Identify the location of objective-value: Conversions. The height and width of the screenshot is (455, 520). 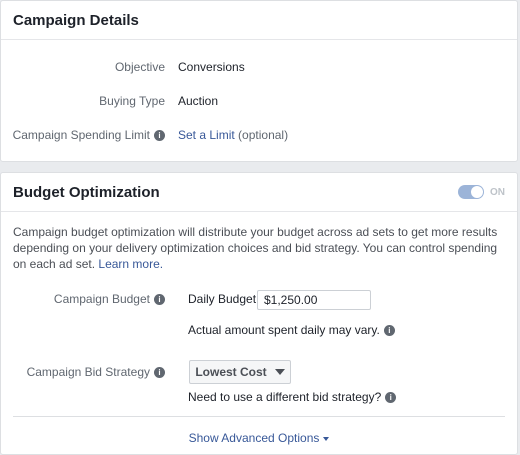
(211, 67).